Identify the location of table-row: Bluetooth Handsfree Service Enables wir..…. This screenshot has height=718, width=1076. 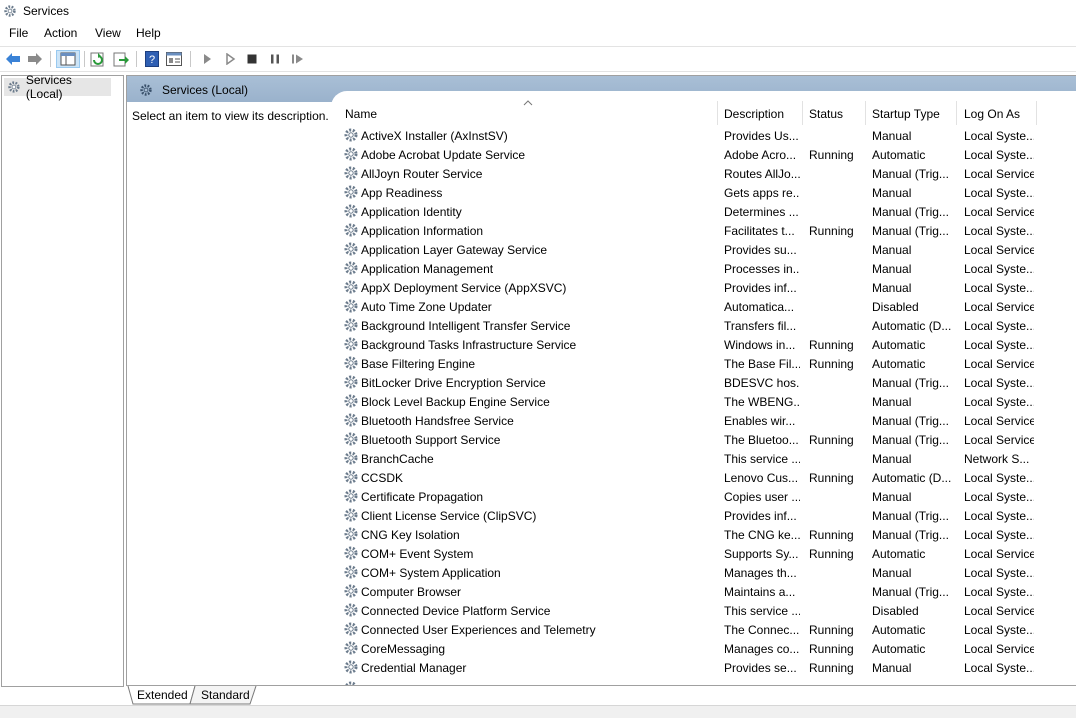
(538, 420).